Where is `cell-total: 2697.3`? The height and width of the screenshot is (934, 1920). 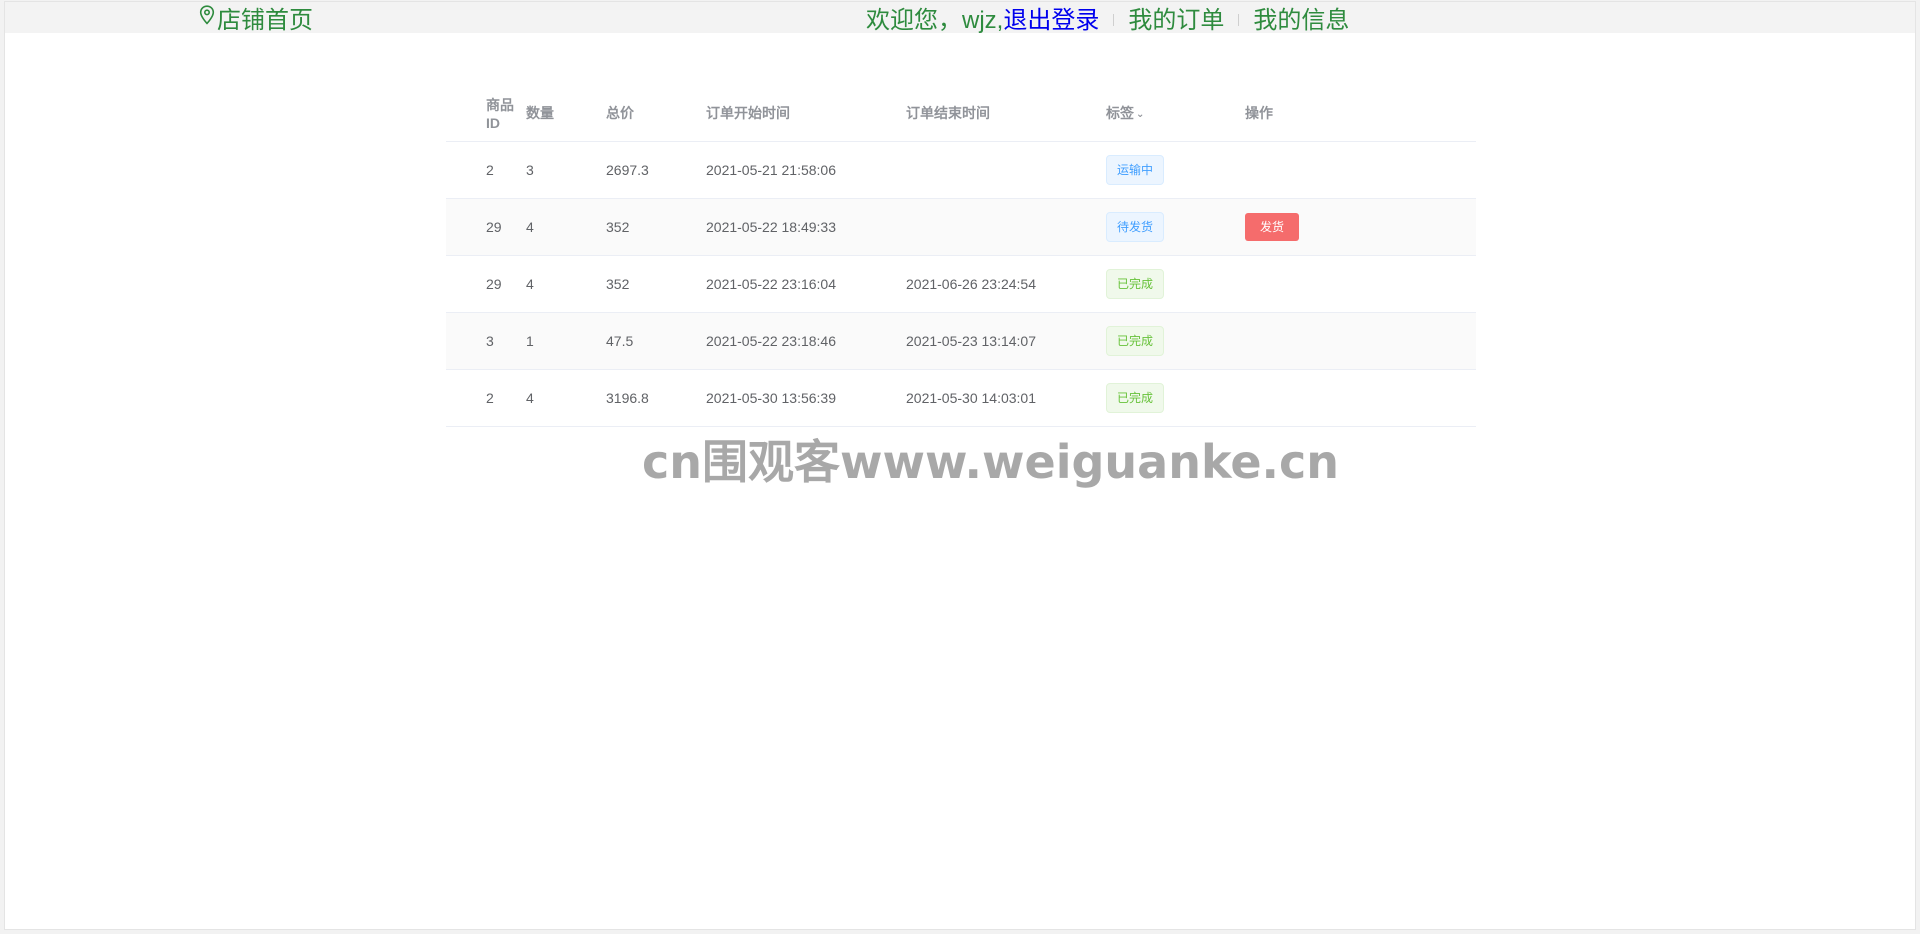 cell-total: 2697.3 is located at coordinates (627, 170).